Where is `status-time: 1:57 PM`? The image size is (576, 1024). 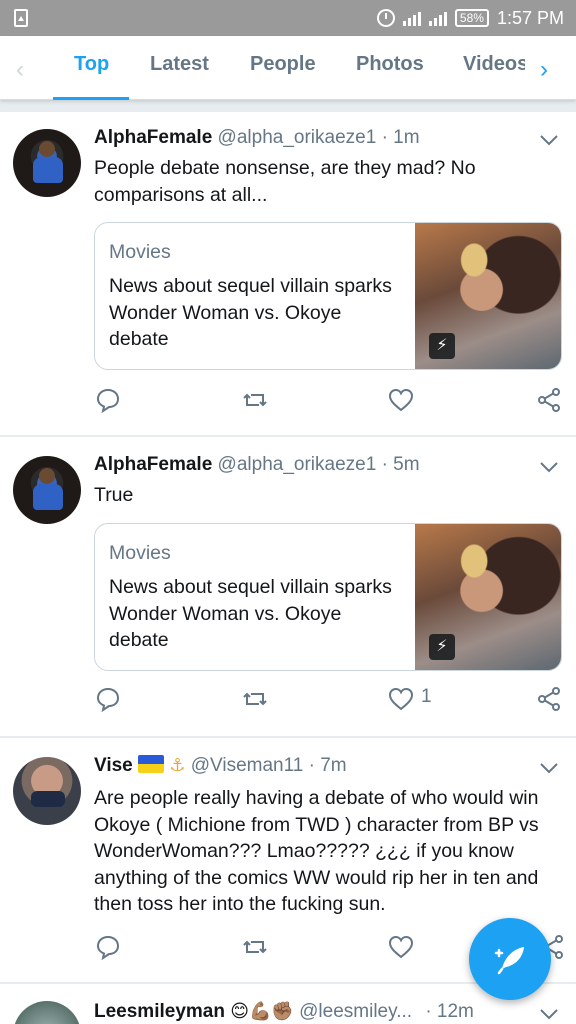
status-time: 1:57 PM is located at coordinates (530, 17).